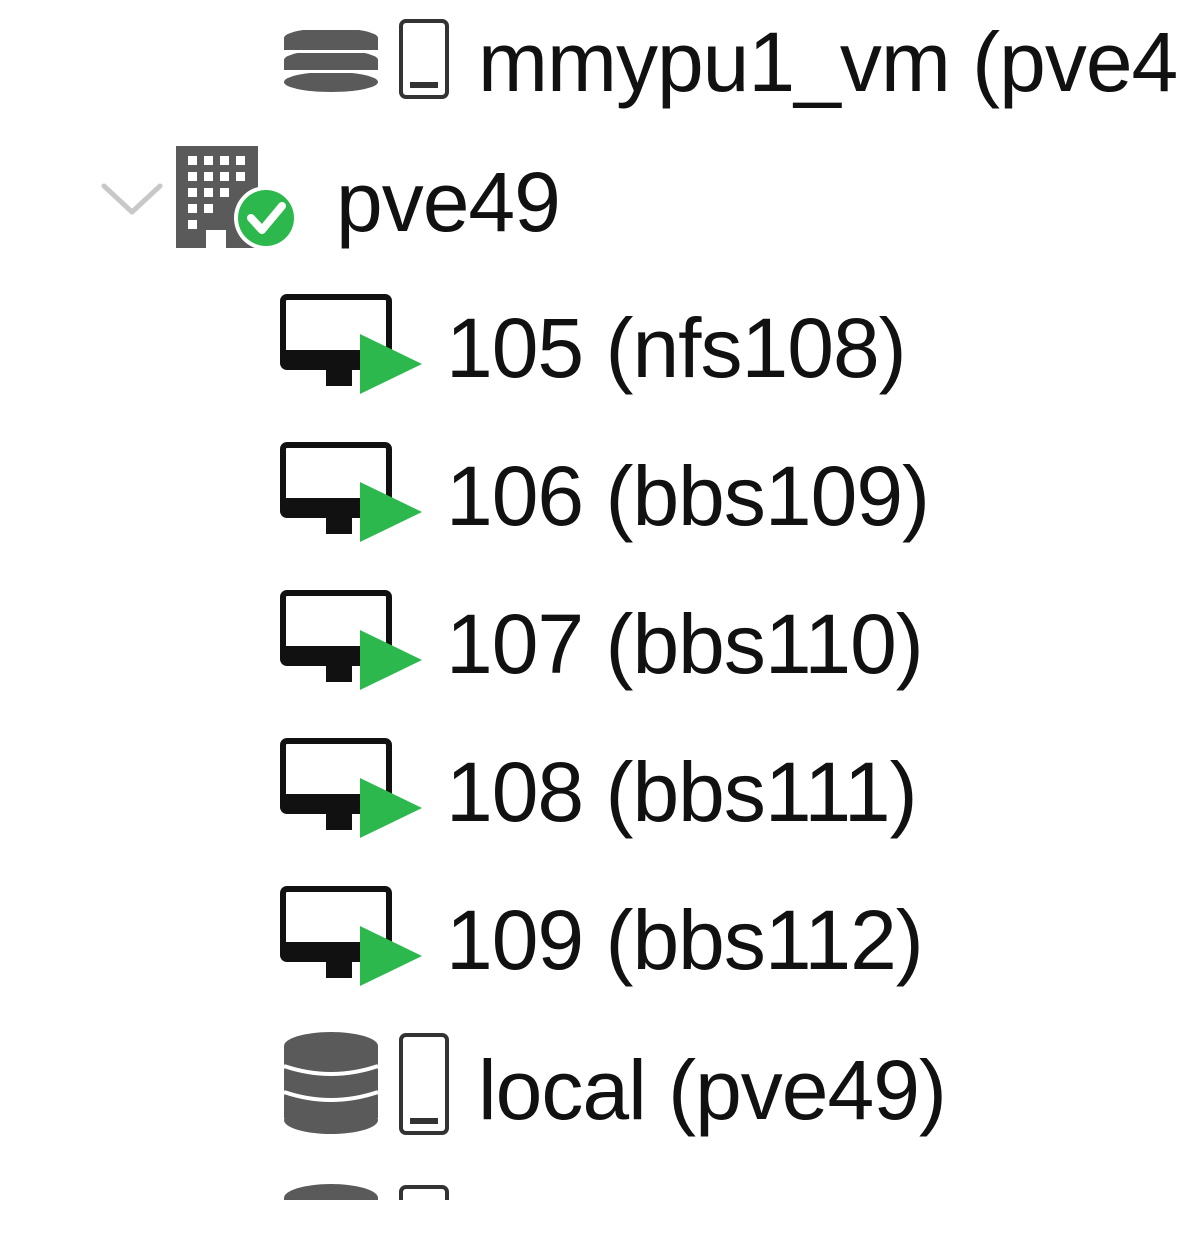 This screenshot has width=1200, height=1240. What do you see at coordinates (132, 200) in the screenshot?
I see `chevron-down-icon` at bounding box center [132, 200].